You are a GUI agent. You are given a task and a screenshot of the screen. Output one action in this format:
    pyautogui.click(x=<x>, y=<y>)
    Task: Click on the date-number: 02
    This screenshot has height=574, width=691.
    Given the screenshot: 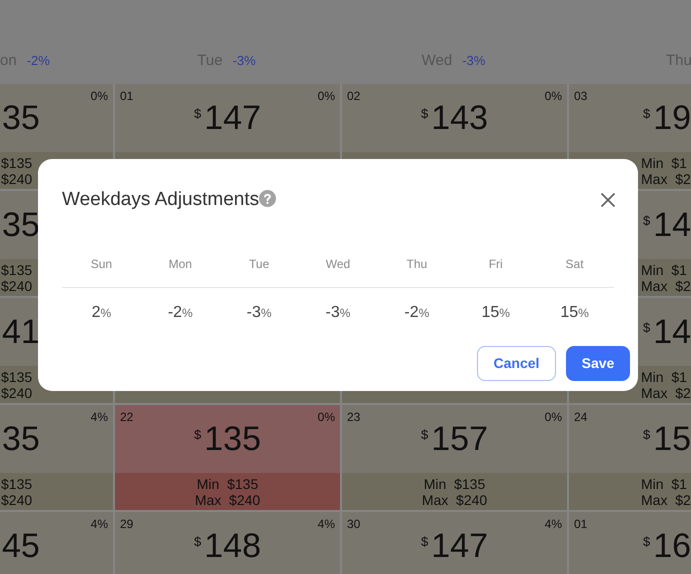 What is the action you would take?
    pyautogui.click(x=353, y=96)
    